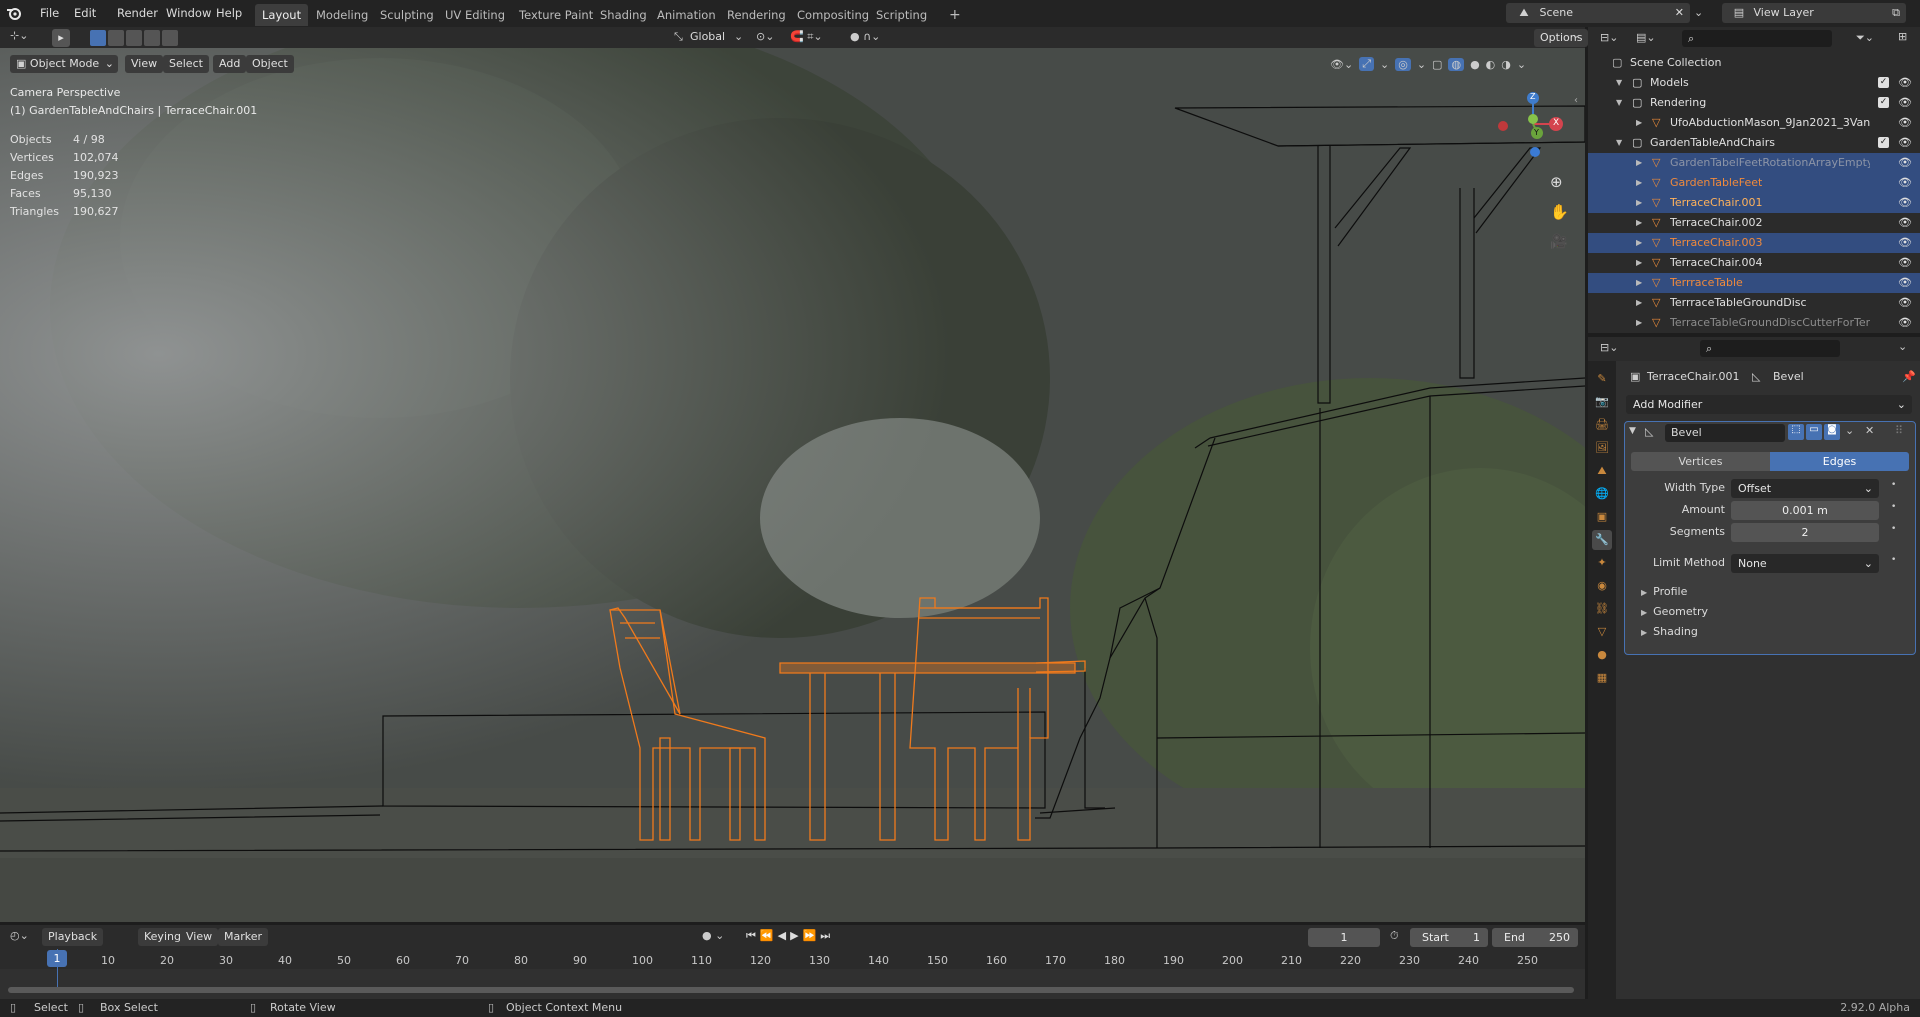 The height and width of the screenshot is (1017, 1920). Describe the element at coordinates (753, 935) in the screenshot. I see `jump-start-icon: ⏮` at that location.